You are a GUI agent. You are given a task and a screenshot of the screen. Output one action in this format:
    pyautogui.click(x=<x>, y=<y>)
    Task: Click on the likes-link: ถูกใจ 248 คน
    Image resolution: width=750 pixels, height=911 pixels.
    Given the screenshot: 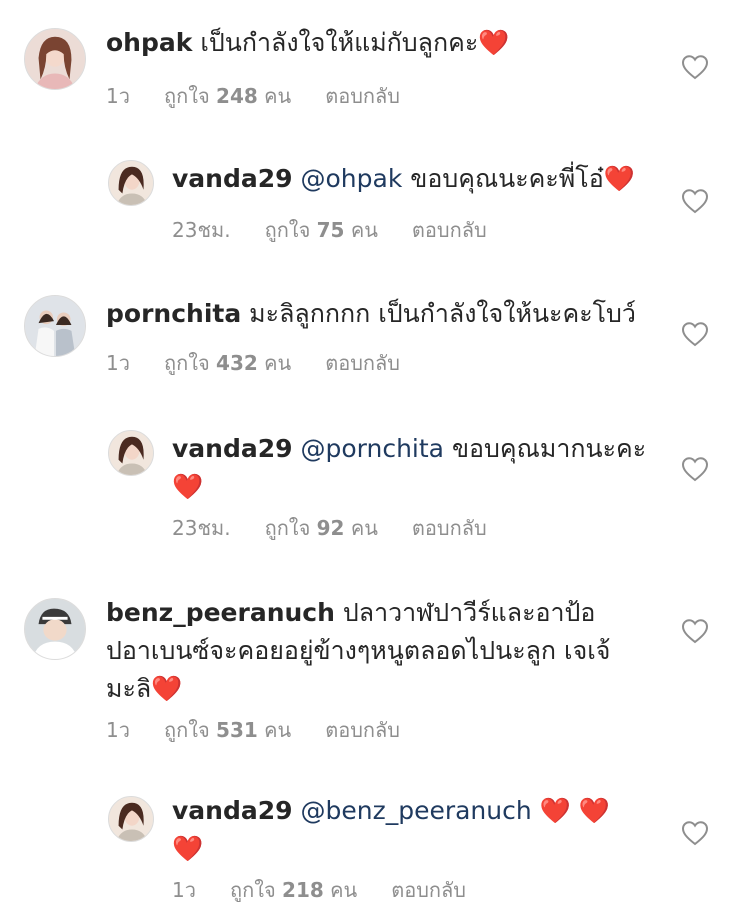 What is the action you would take?
    pyautogui.click(x=227, y=96)
    